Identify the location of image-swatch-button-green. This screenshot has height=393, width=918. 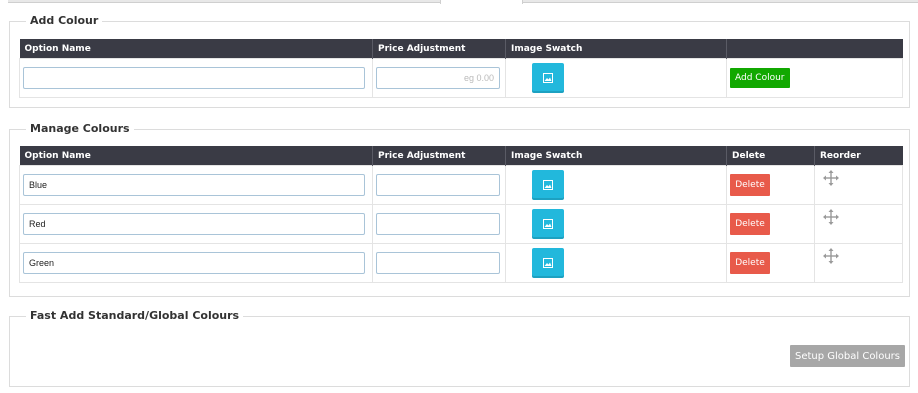
(548, 263).